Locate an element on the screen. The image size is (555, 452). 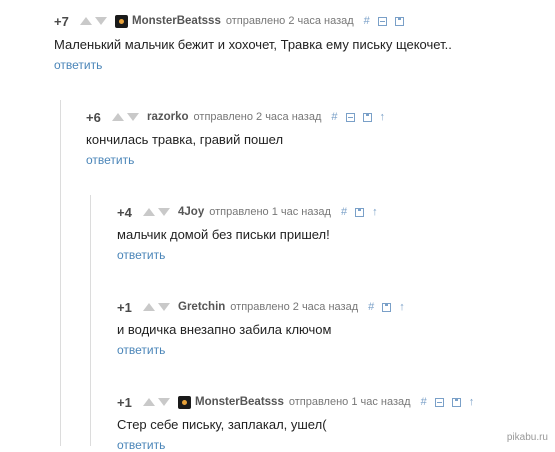
comment-header: +1 Gretchin отправлено 2 часа назад # ↑ is located at coordinates (265, 307).